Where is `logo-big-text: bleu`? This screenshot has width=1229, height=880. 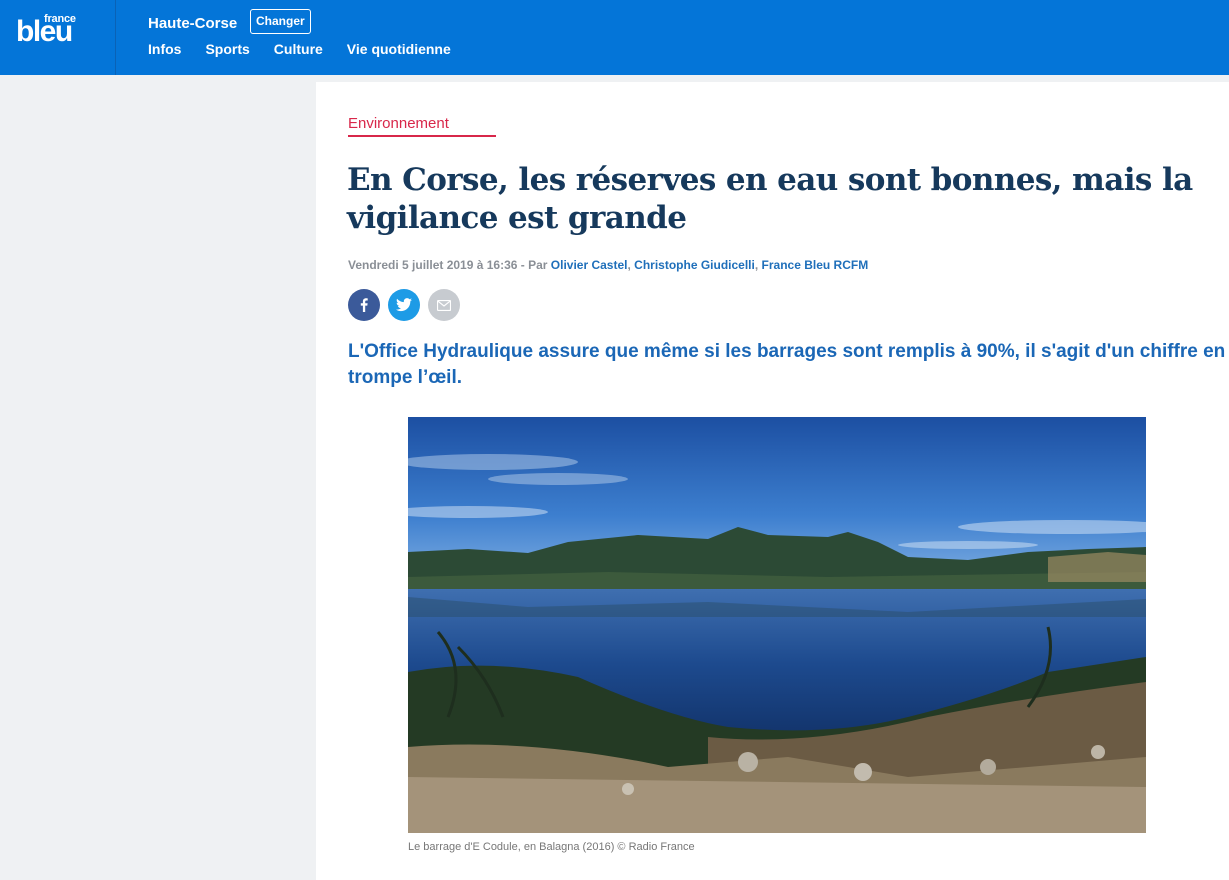 logo-big-text: bleu is located at coordinates (44, 31).